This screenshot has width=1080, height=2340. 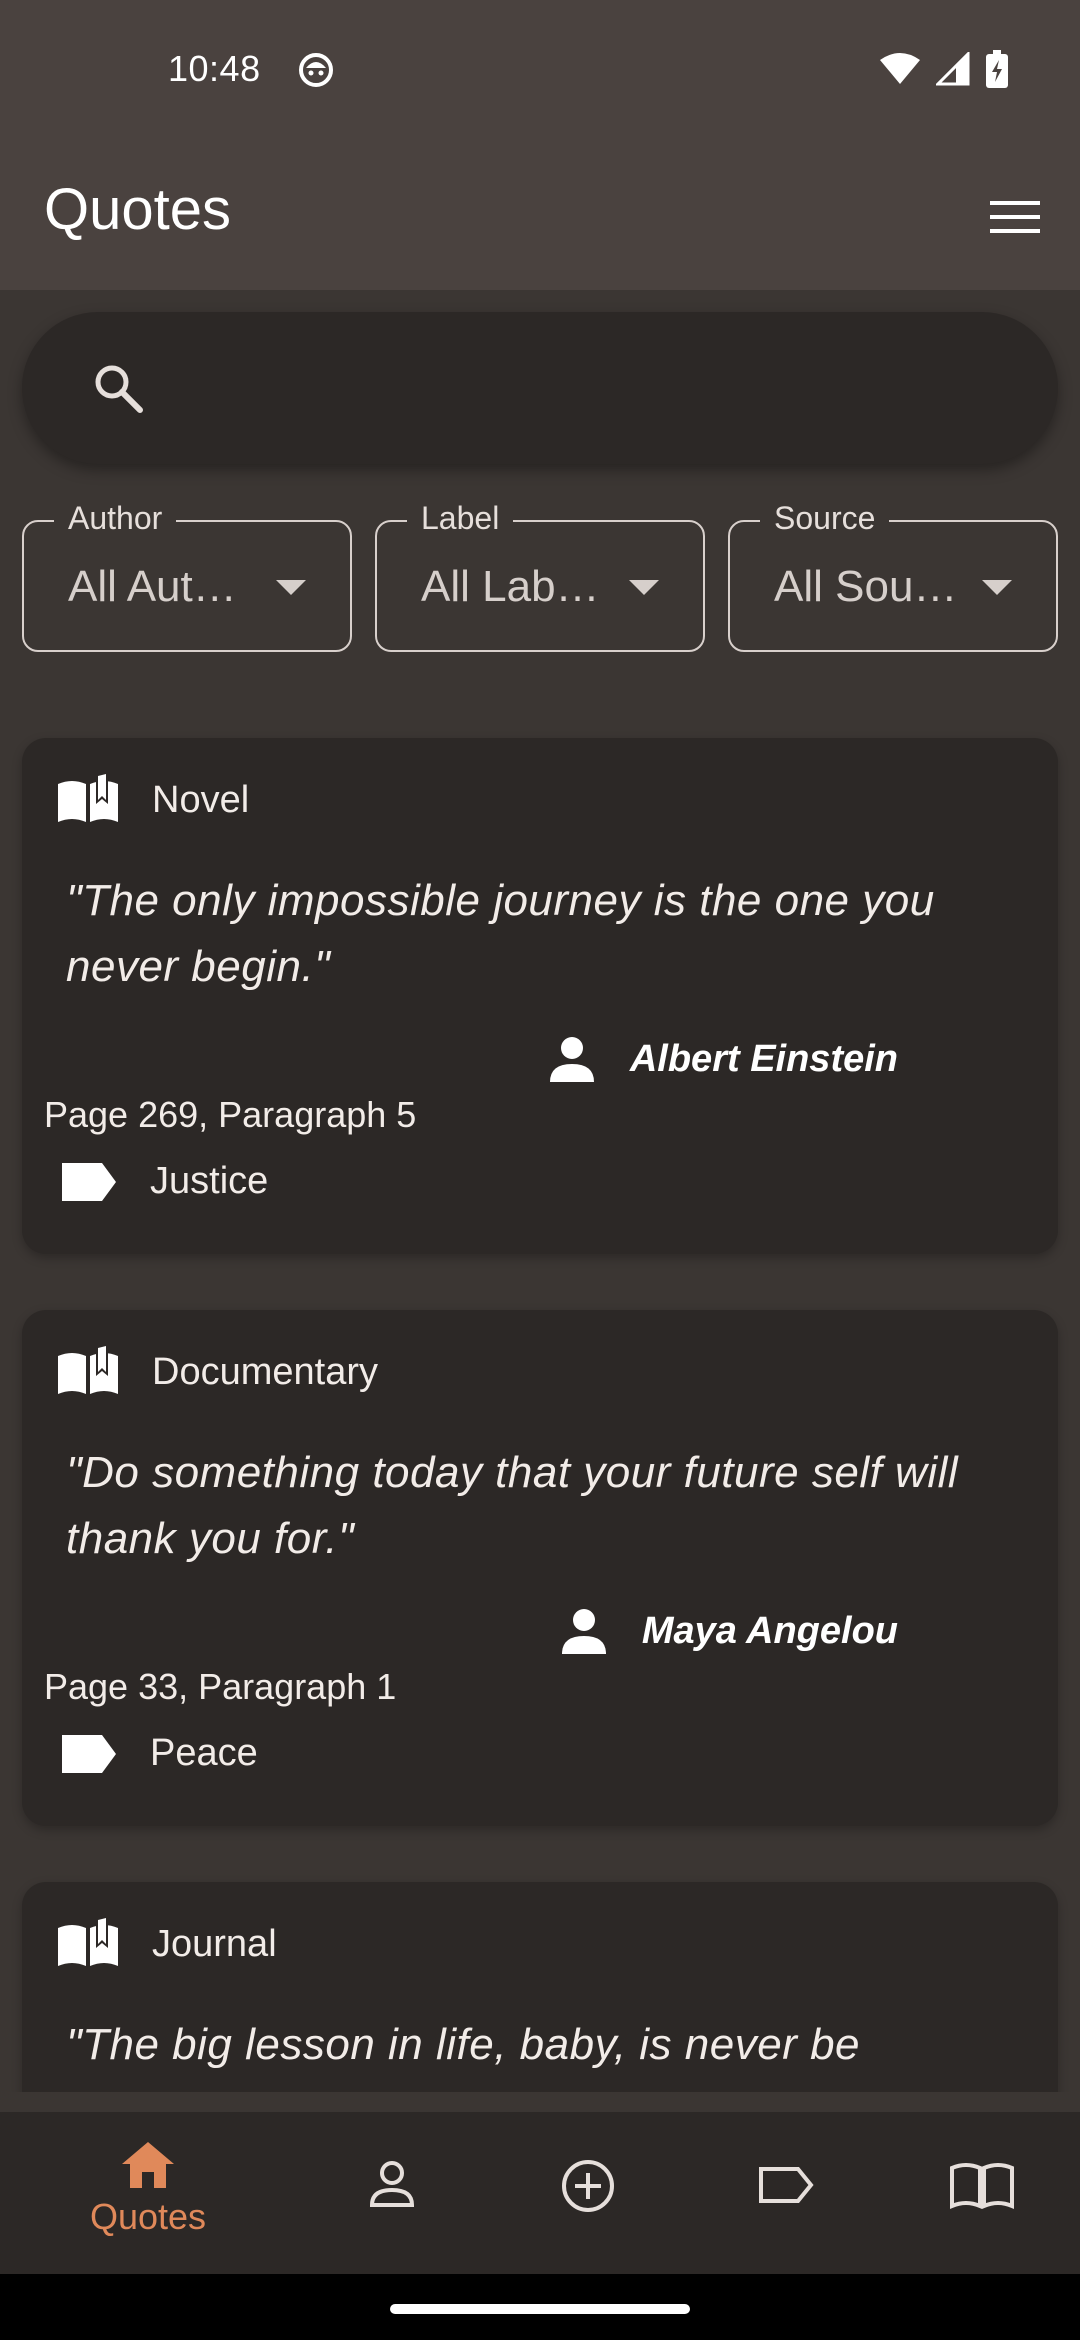 What do you see at coordinates (825, 518) in the screenshot?
I see `source-filter-label: Source` at bounding box center [825, 518].